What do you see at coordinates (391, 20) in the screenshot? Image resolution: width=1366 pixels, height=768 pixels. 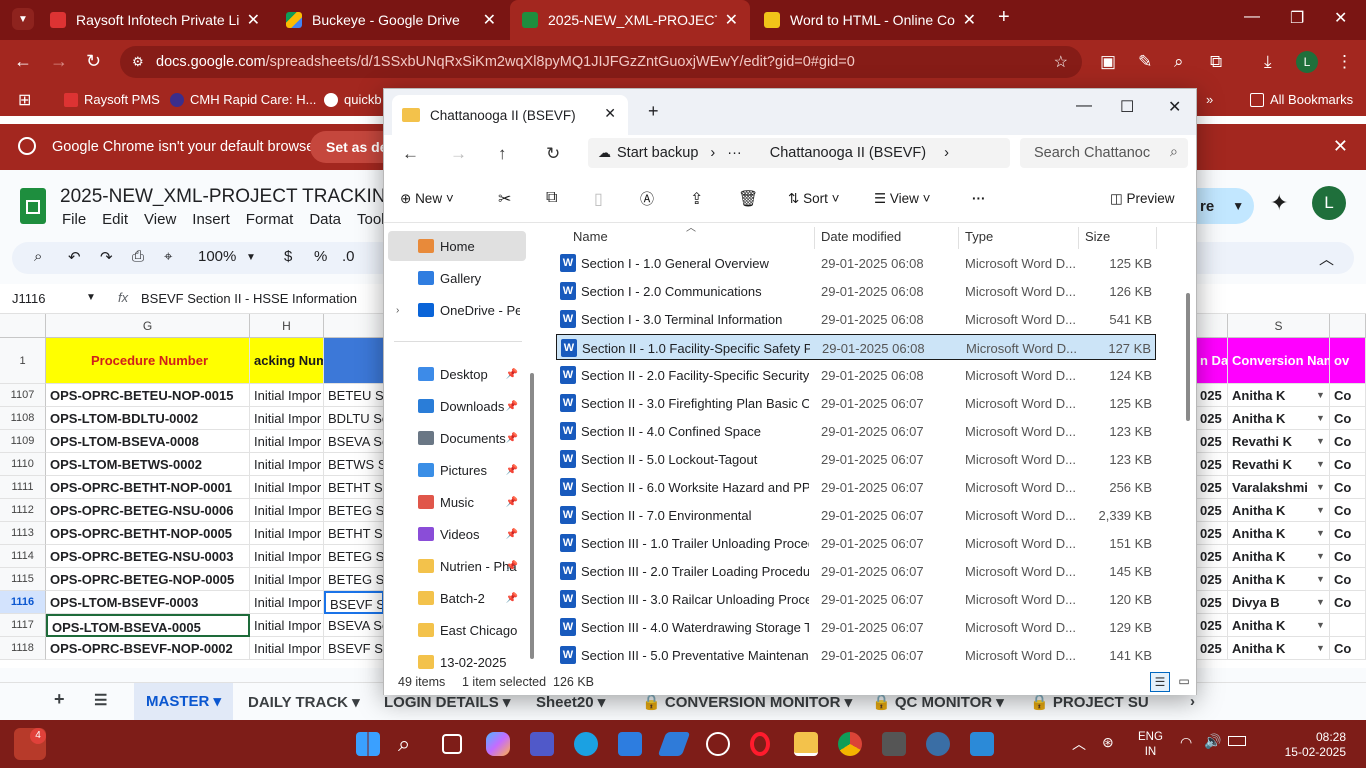 I see `browser-tab-google-drive: Buckeye - Google Drive ✕` at bounding box center [391, 20].